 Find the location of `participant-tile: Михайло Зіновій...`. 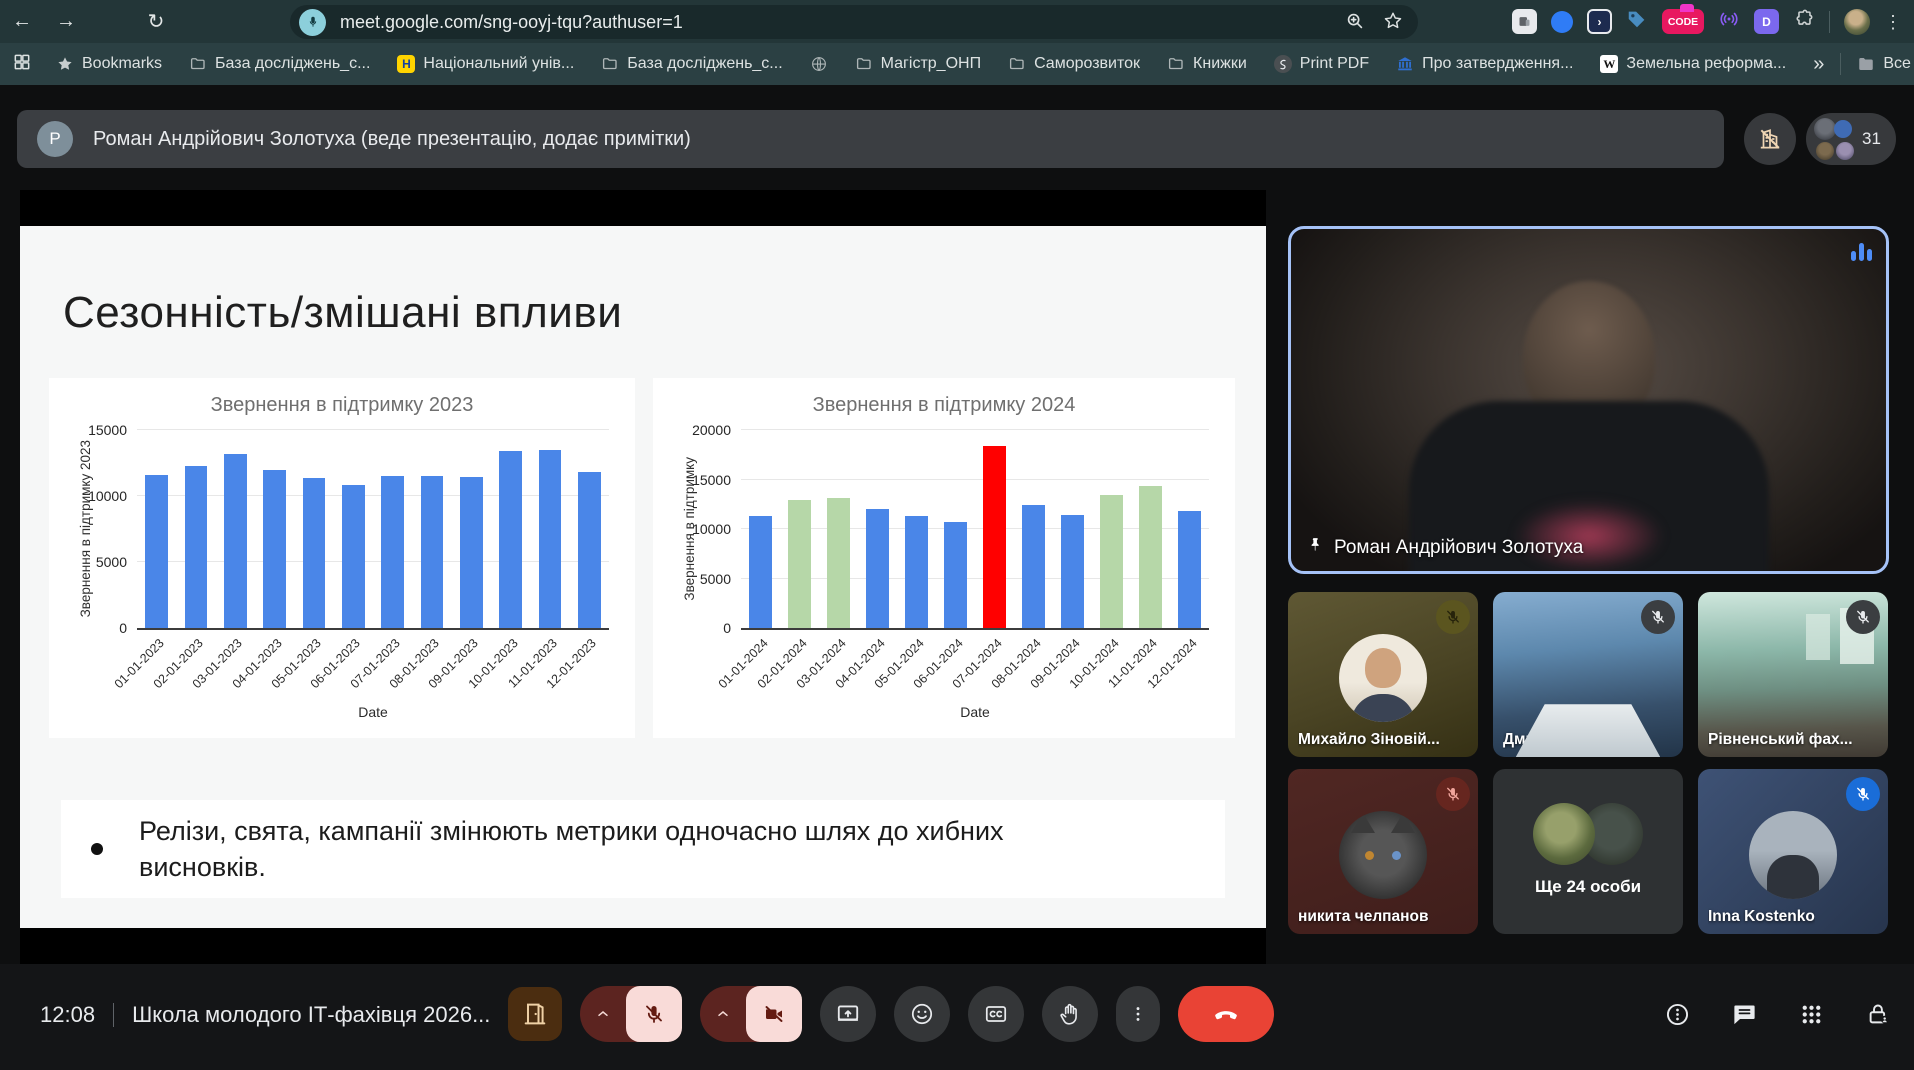

participant-tile: Михайло Зіновій... is located at coordinates (1383, 674).